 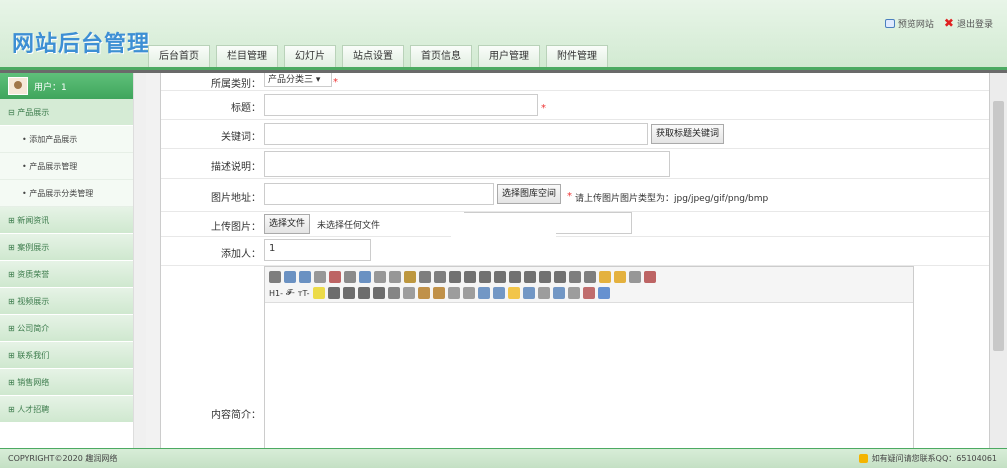 What do you see at coordinates (72, 328) in the screenshot?
I see `sidebar-group-about: ⊞ 公司简介` at bounding box center [72, 328].